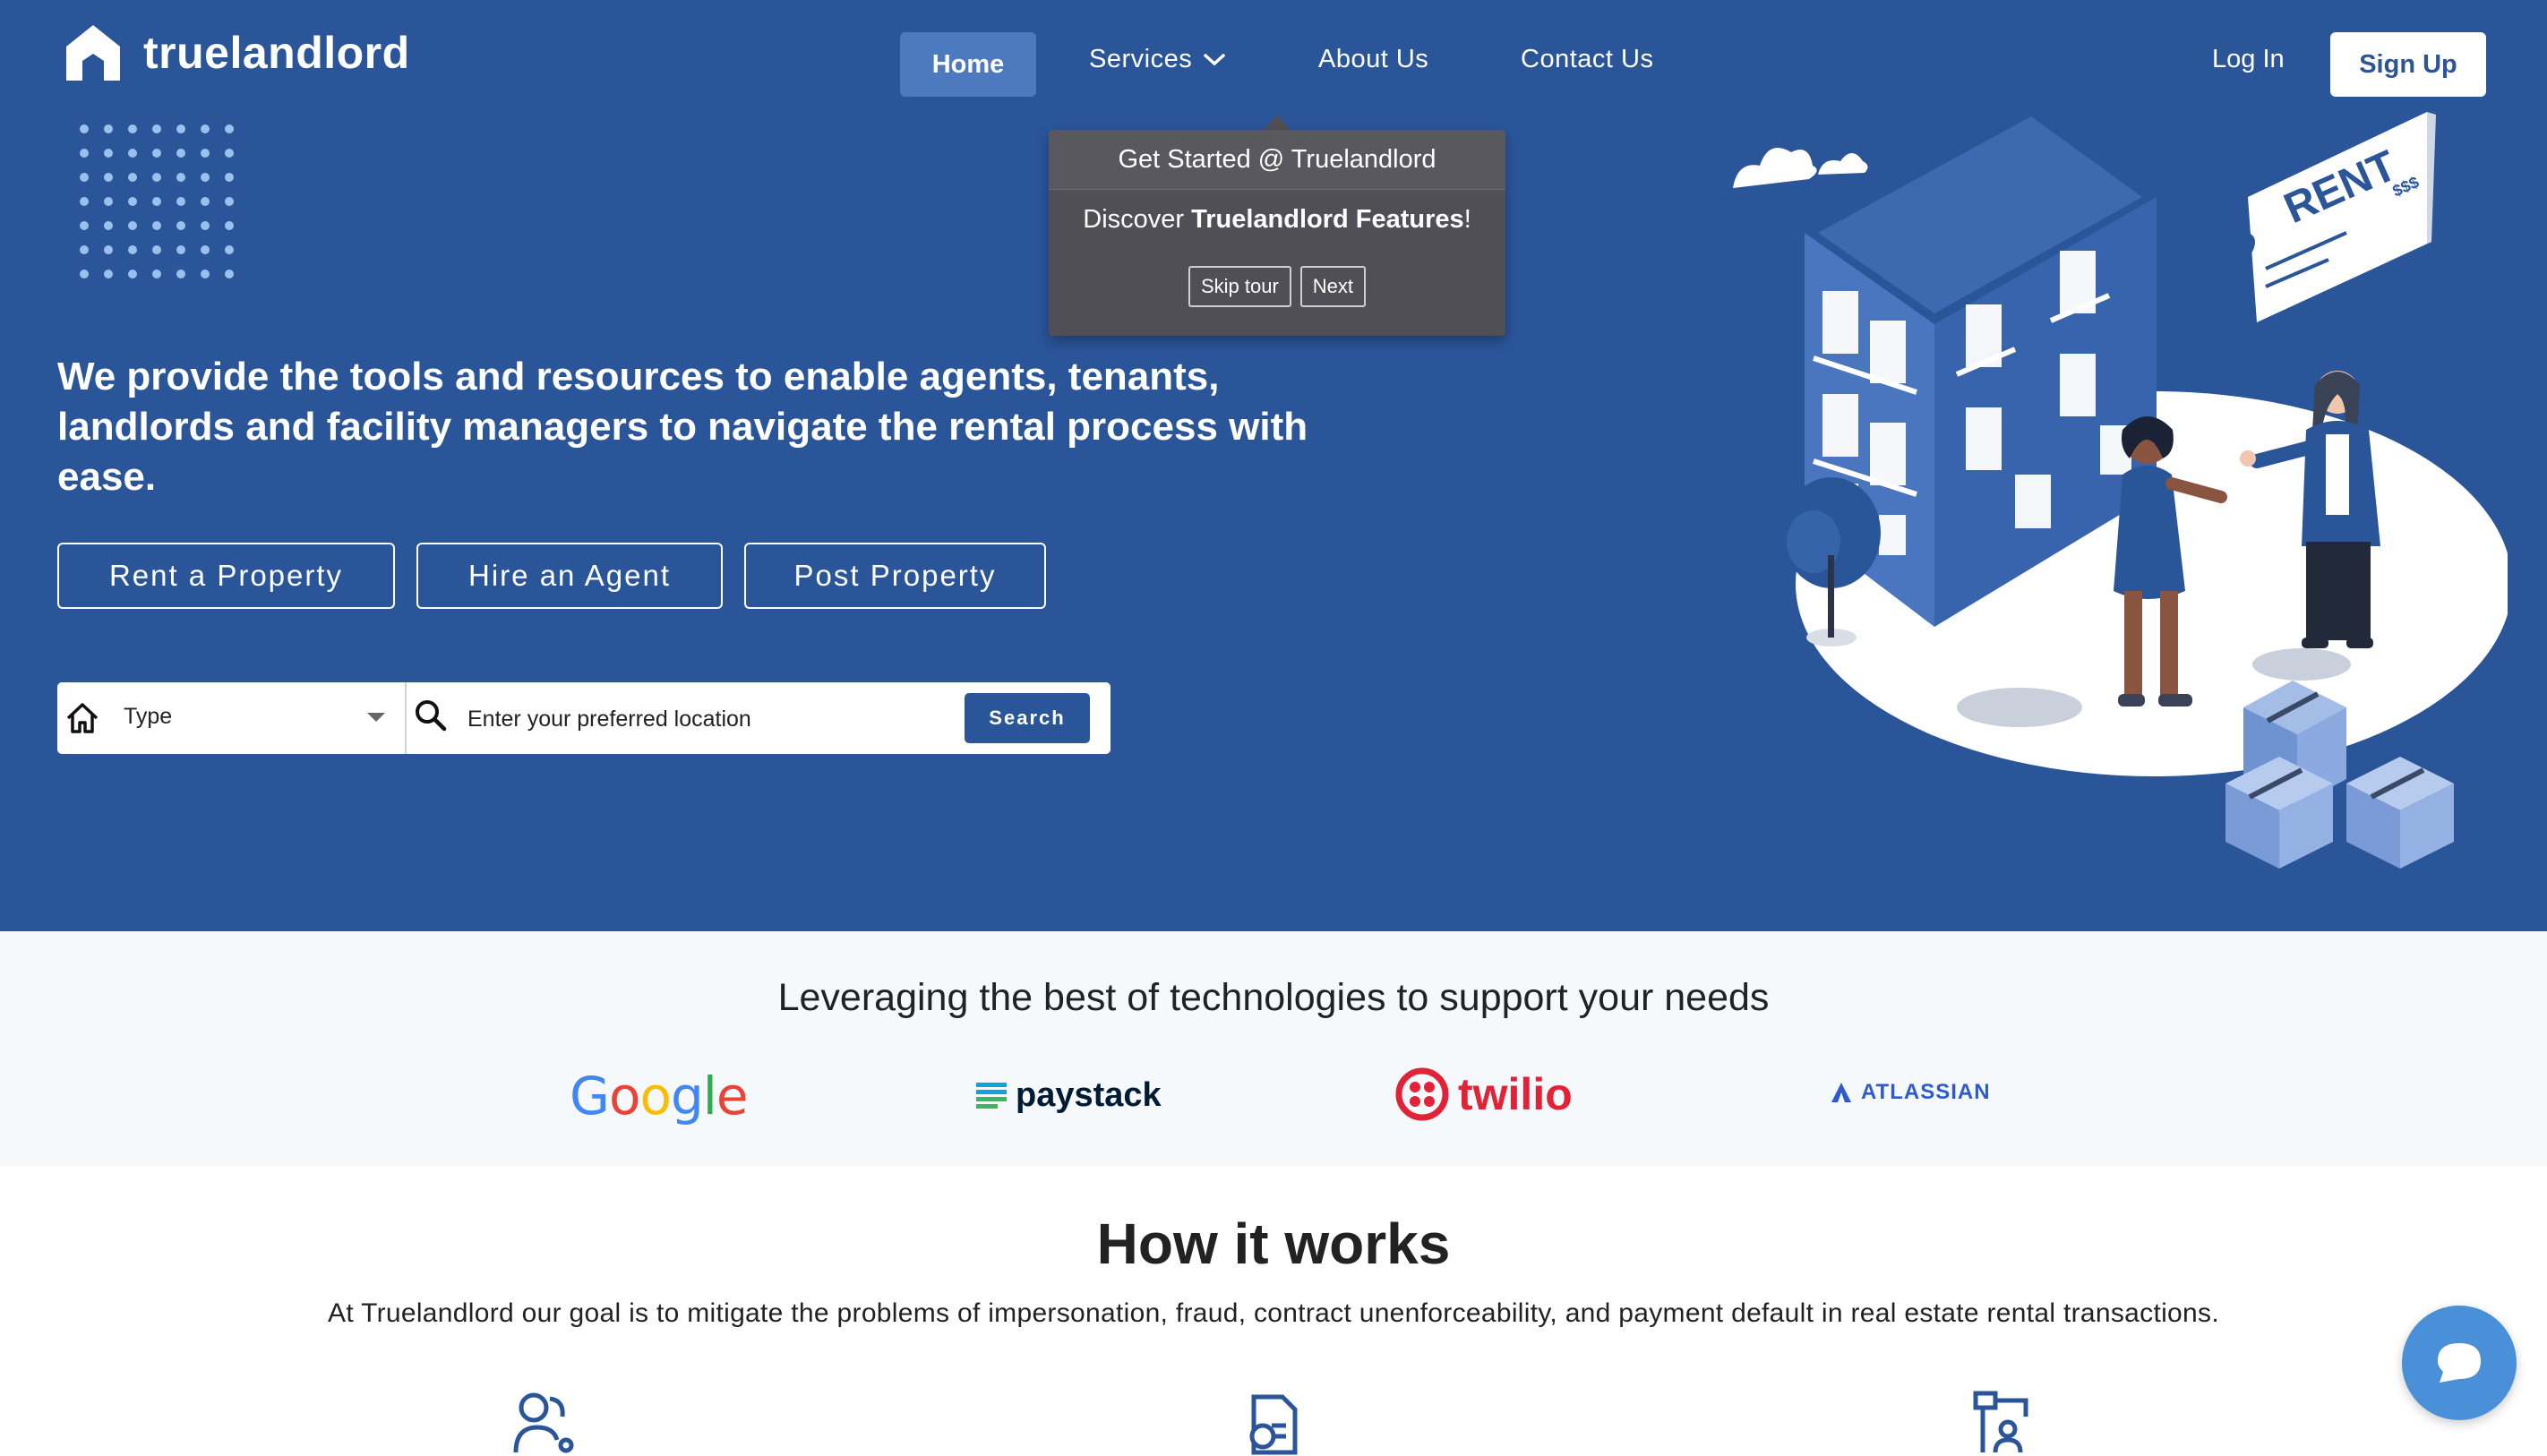 Image resolution: width=2547 pixels, height=1456 pixels. I want to click on rent-property-button: Rent a Property, so click(226, 576).